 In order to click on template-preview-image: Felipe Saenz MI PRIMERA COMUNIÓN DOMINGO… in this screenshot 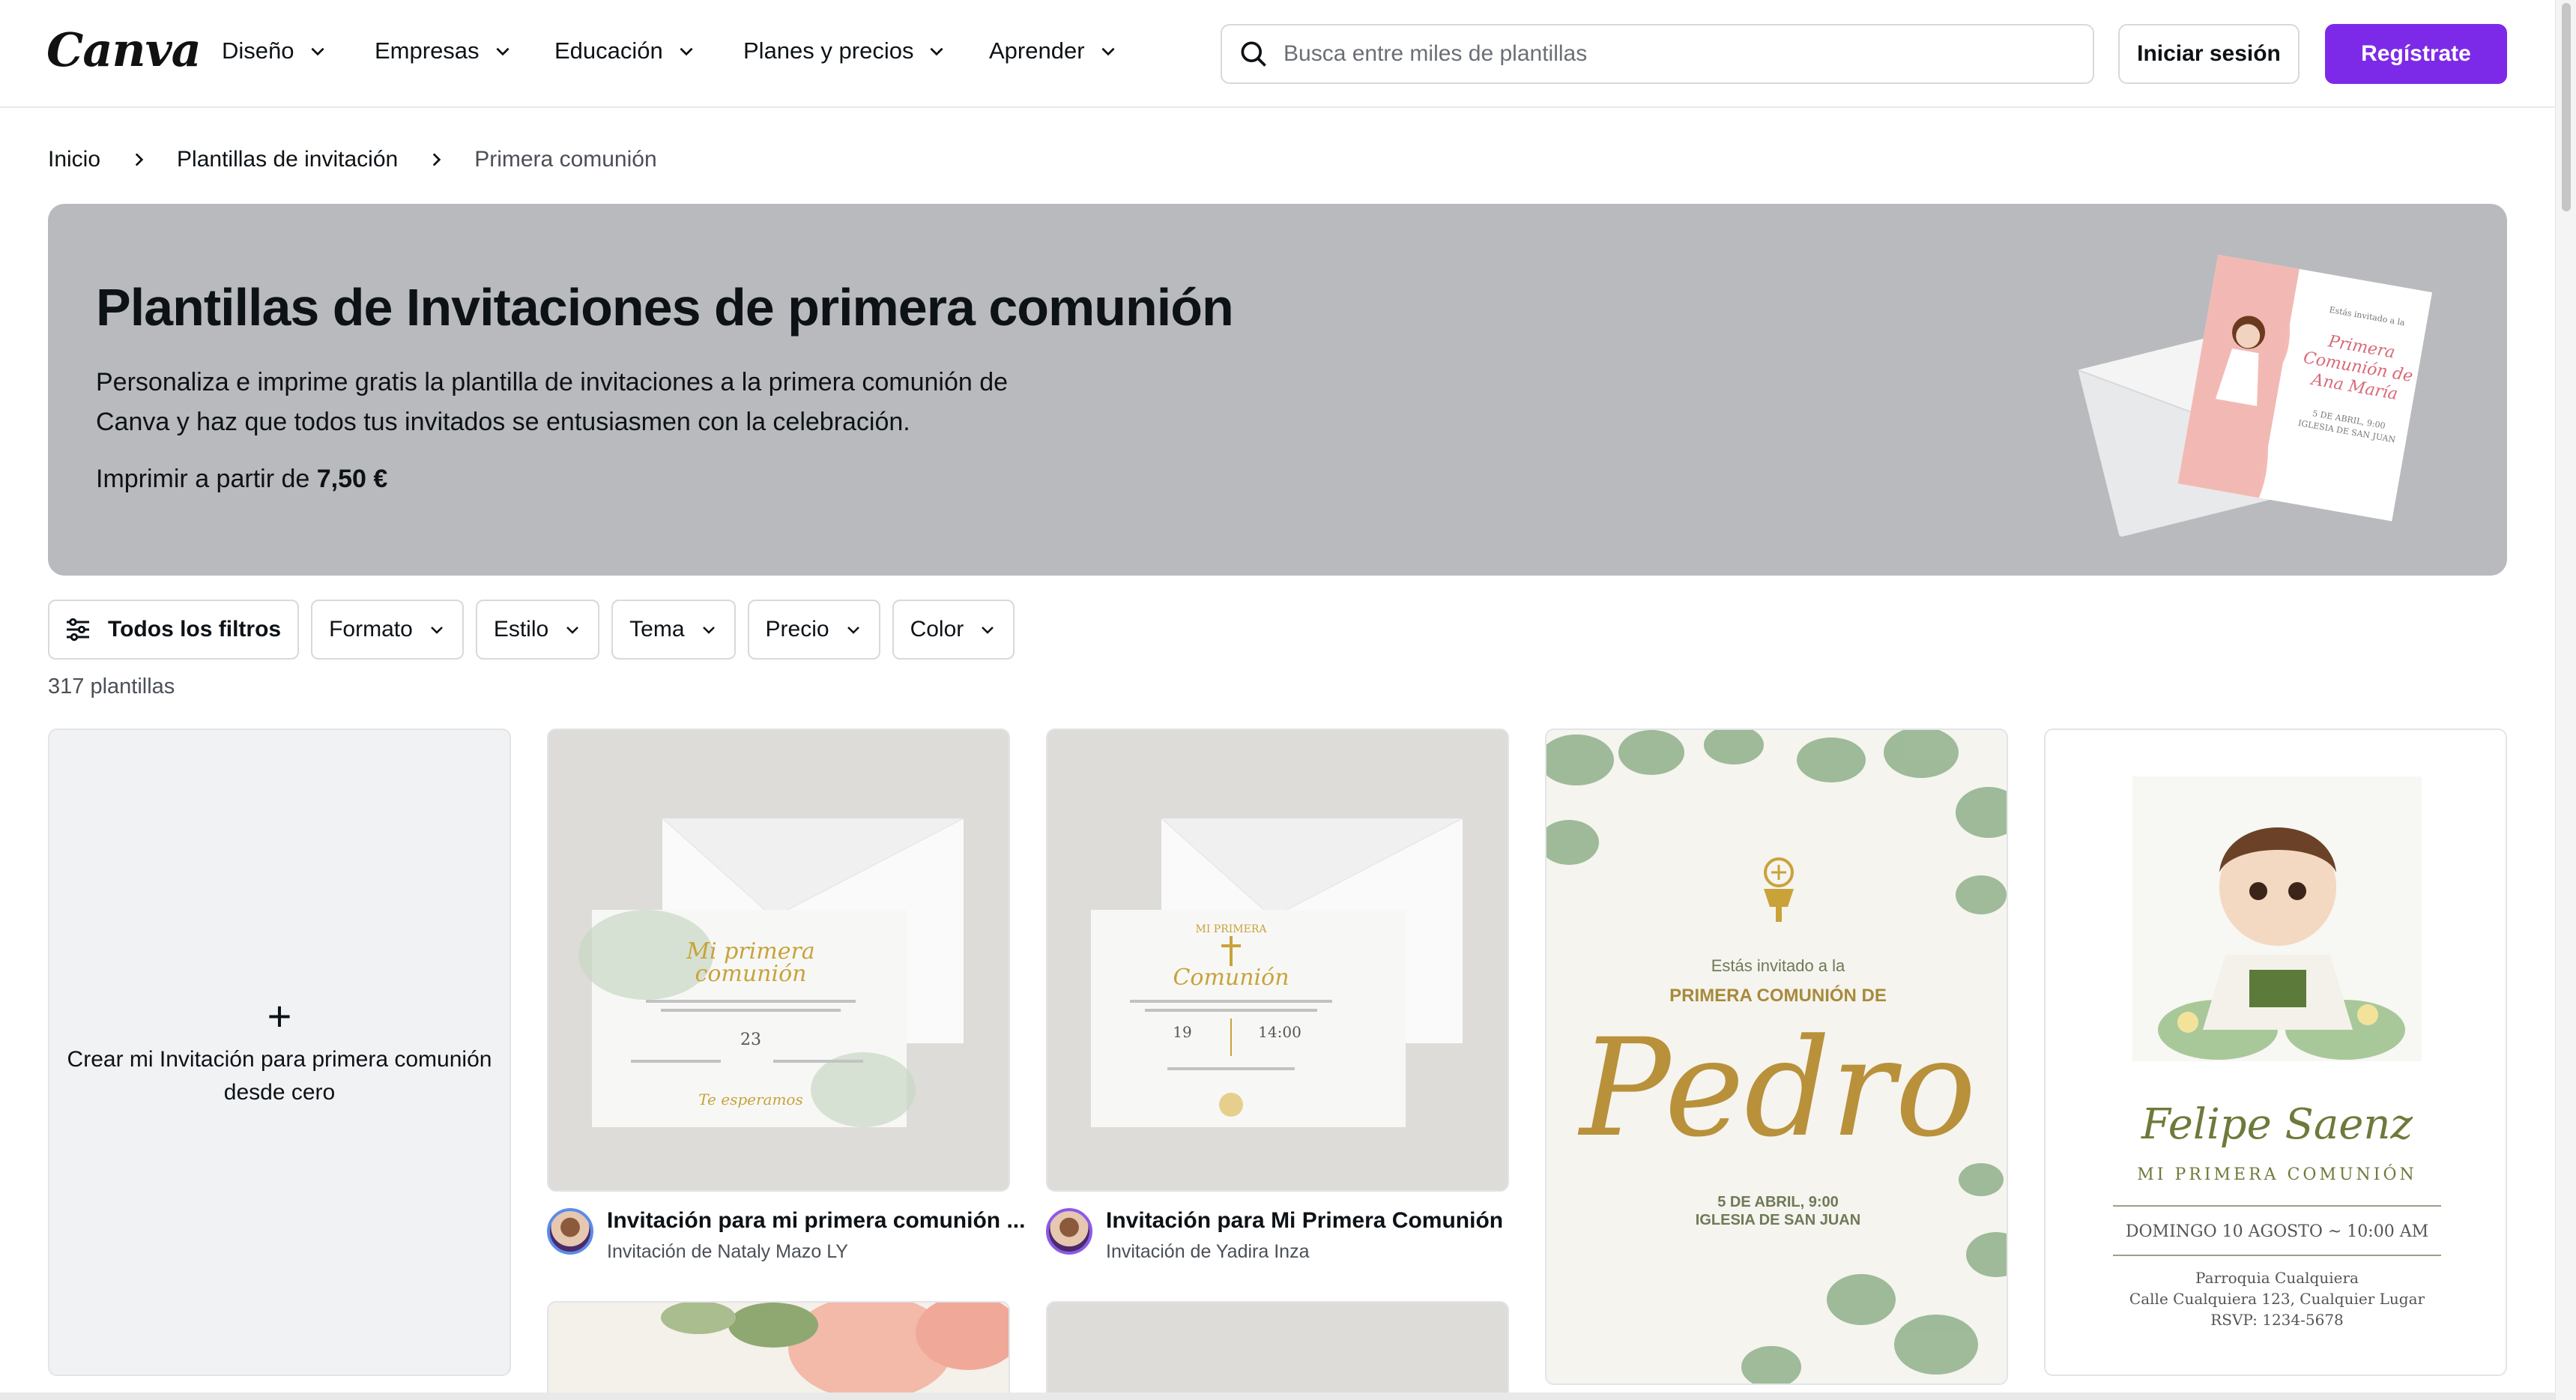, I will do `click(2276, 1052)`.